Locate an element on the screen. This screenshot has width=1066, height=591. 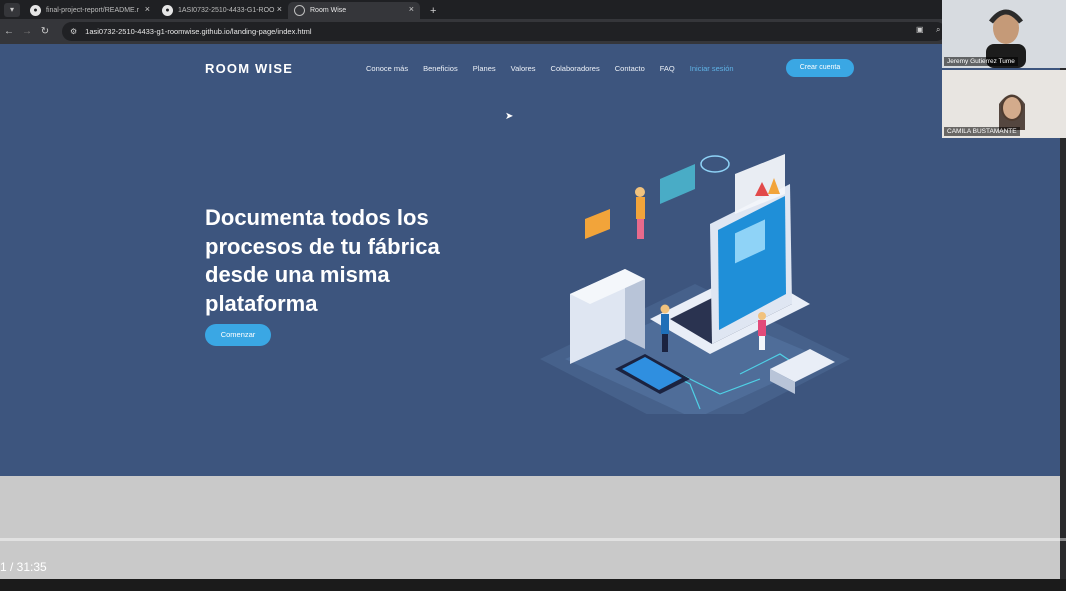
face-front-shape is located at coordinates (1012, 108).